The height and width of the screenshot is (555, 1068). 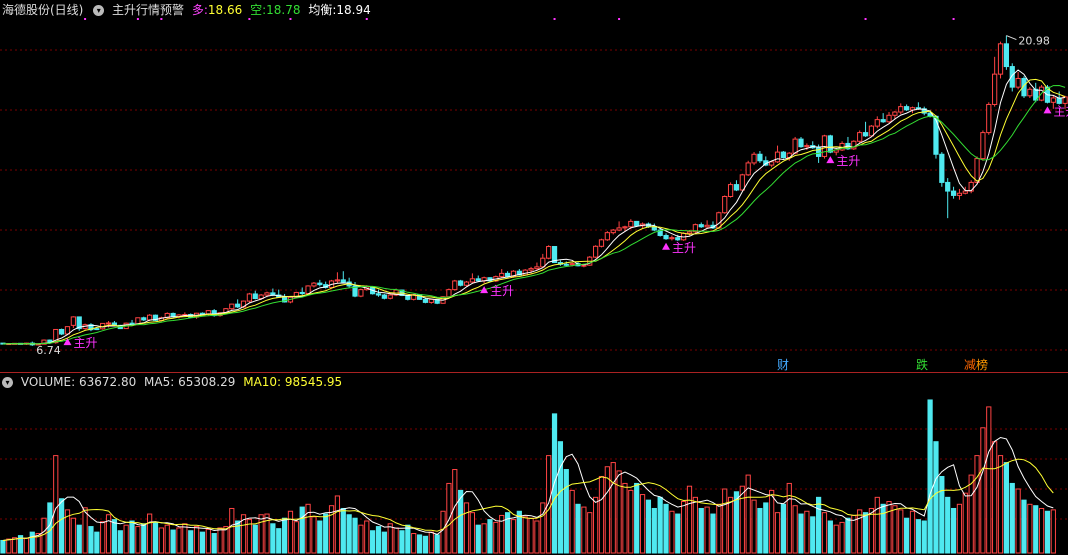 I want to click on event-tag-reduce: 减, so click(x=970, y=365).